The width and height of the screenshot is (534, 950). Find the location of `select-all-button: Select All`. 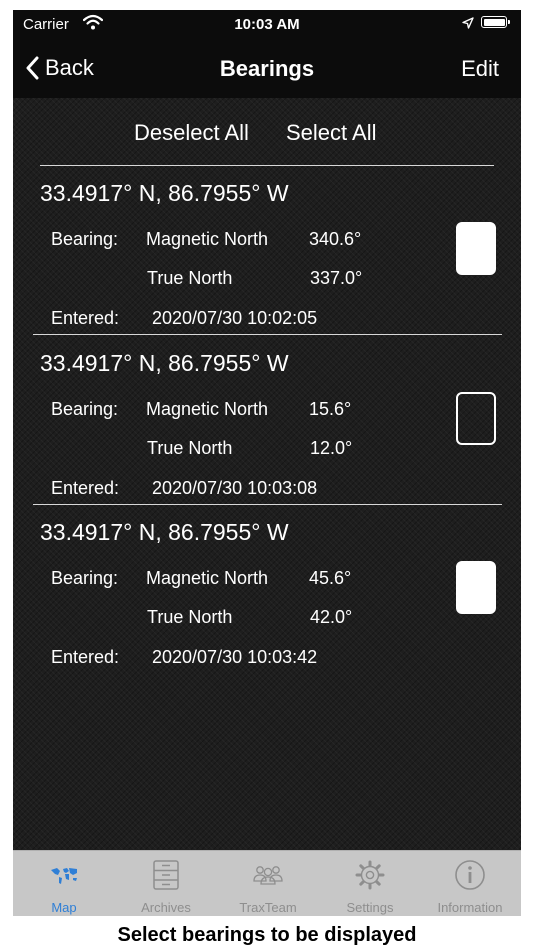

select-all-button: Select All is located at coordinates (331, 133).